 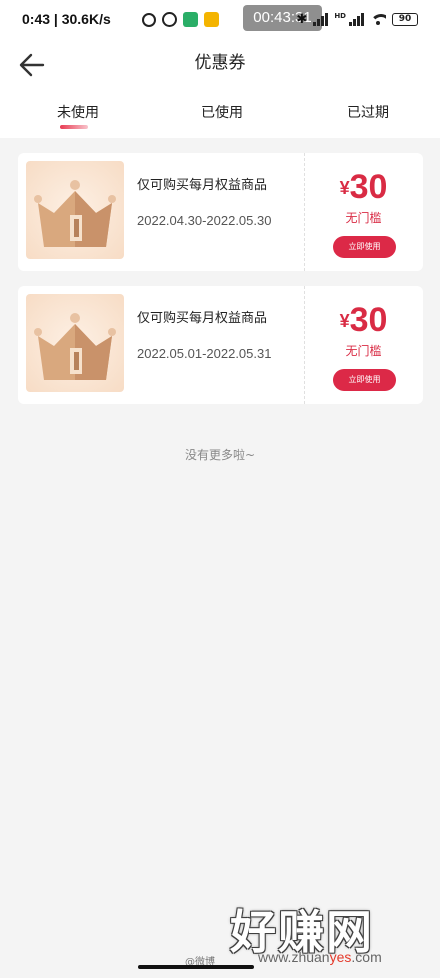 I want to click on tab-bar: 未使用 已使用 已过期, so click(x=220, y=114).